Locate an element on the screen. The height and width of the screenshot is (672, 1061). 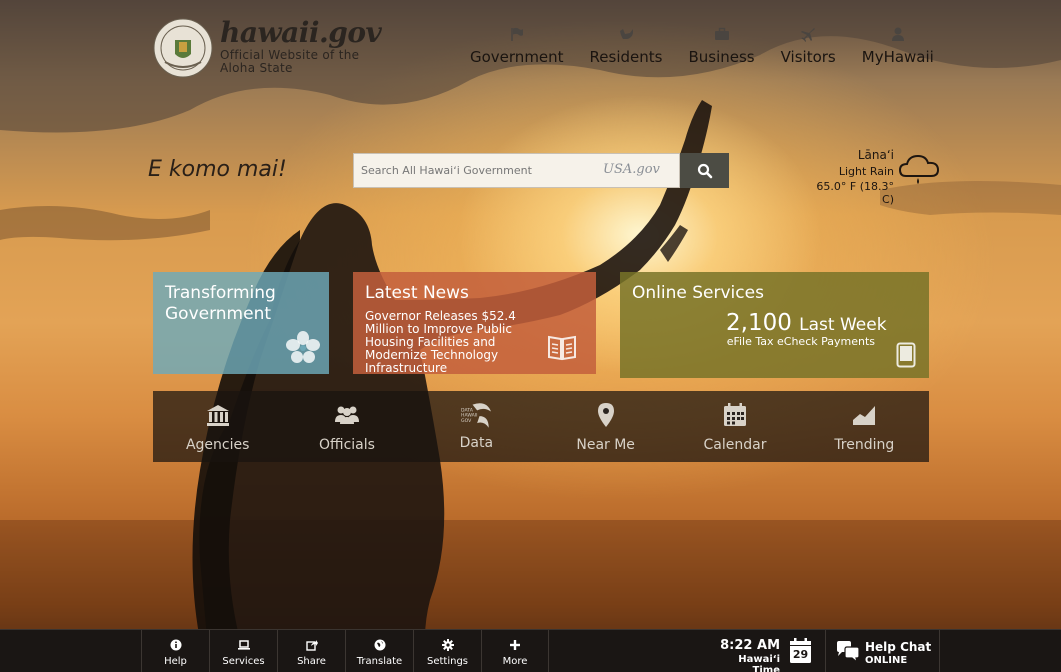
gear-icon is located at coordinates (447, 645).